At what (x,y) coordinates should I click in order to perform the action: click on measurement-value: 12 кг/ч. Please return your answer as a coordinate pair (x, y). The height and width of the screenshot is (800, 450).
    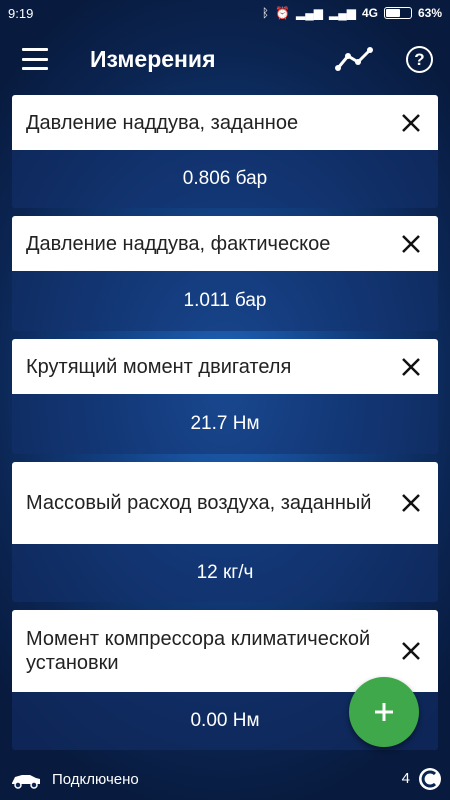
    Looking at the image, I should click on (225, 573).